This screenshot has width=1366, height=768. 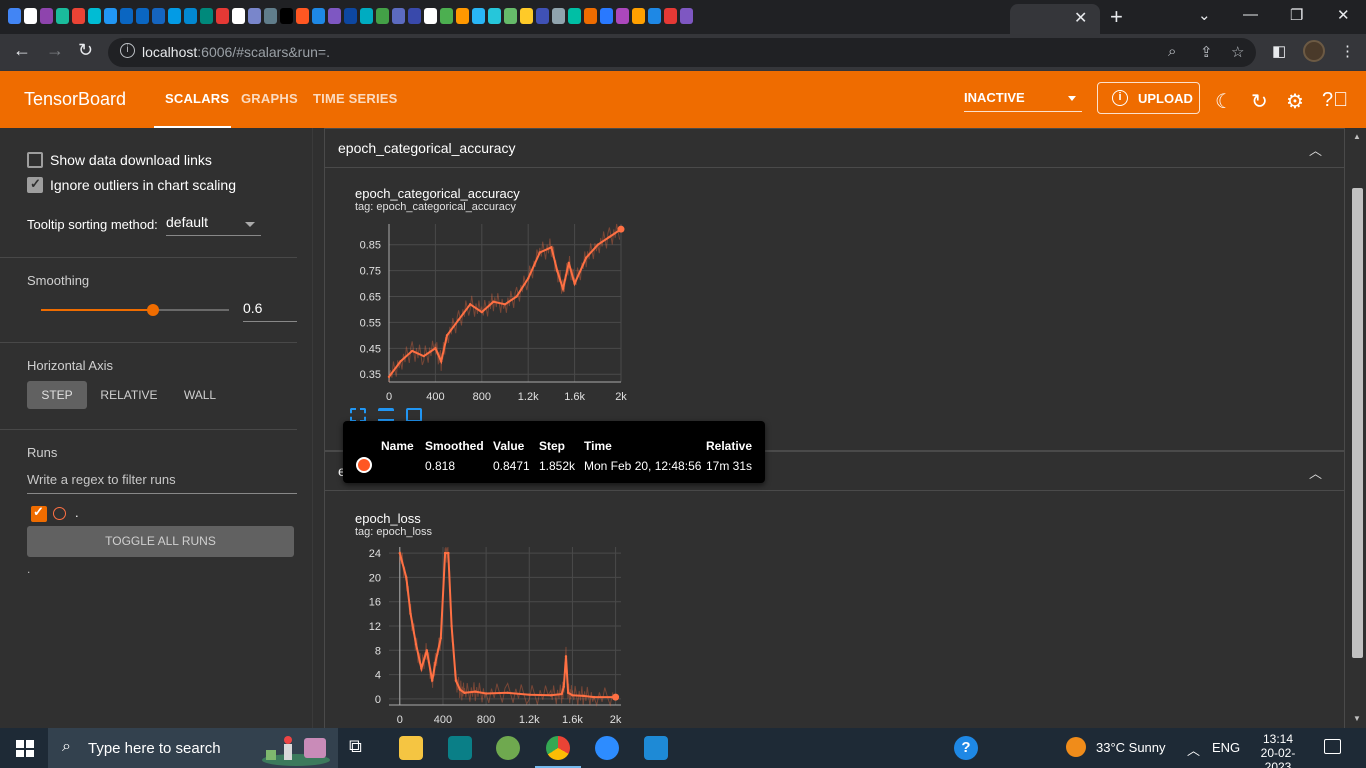 I want to click on run-checkbox, so click(x=39, y=513).